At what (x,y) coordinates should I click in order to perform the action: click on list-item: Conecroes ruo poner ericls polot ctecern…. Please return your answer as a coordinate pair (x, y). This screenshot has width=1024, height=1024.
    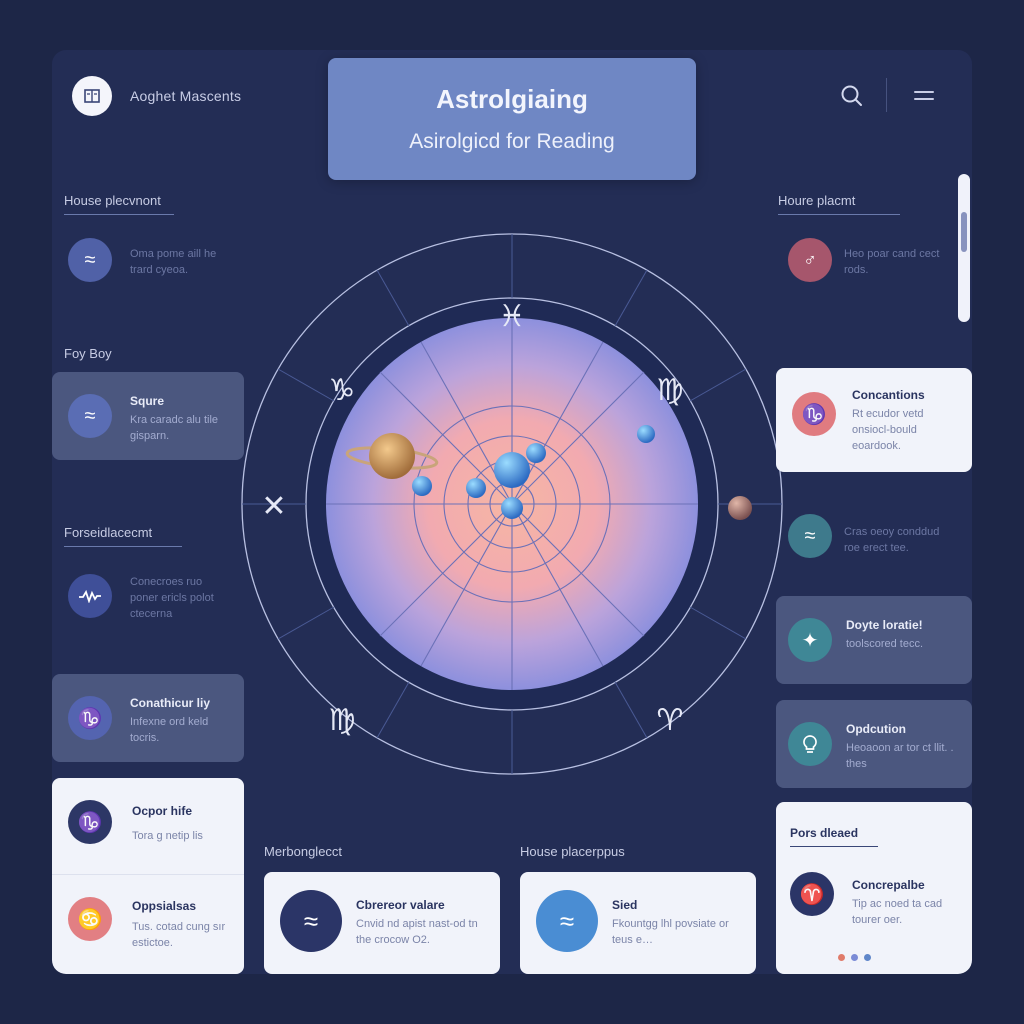
    Looking at the image, I should click on (158, 600).